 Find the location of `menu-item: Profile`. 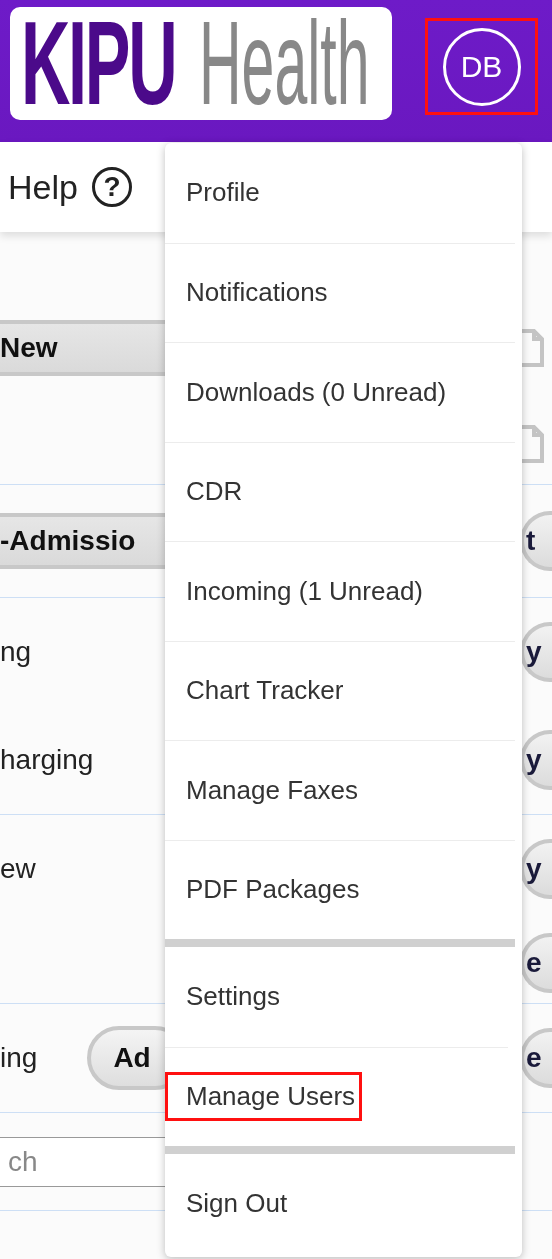

menu-item: Profile is located at coordinates (340, 193).